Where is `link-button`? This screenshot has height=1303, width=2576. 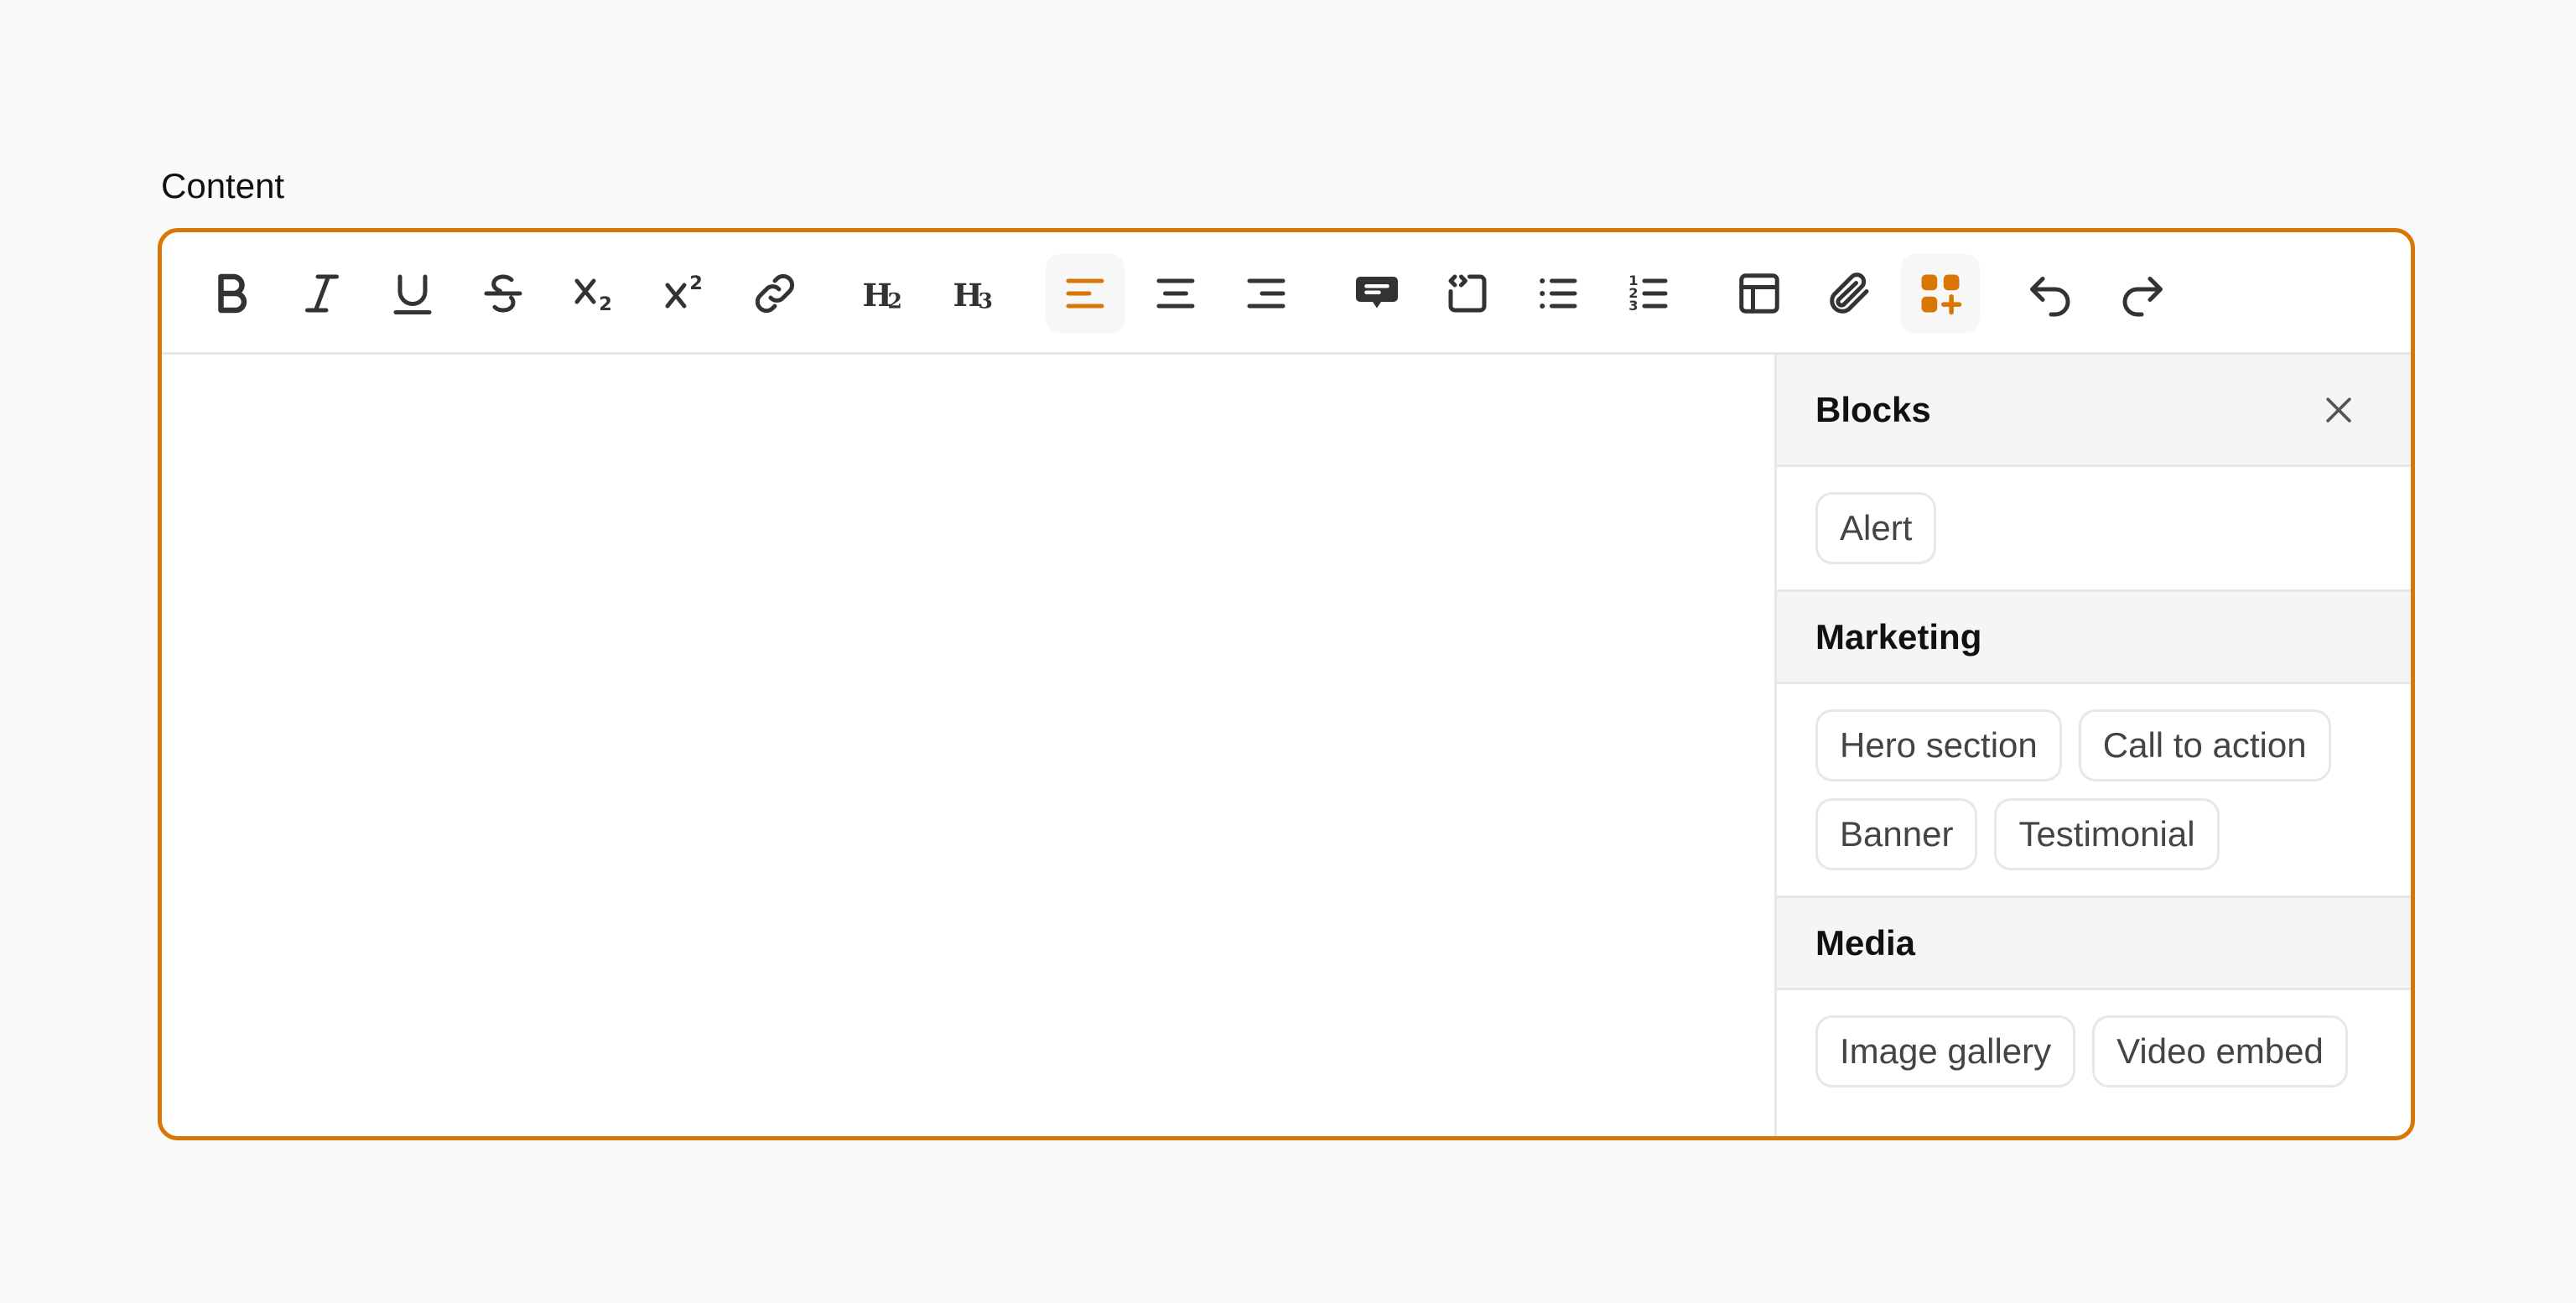
link-button is located at coordinates (774, 293).